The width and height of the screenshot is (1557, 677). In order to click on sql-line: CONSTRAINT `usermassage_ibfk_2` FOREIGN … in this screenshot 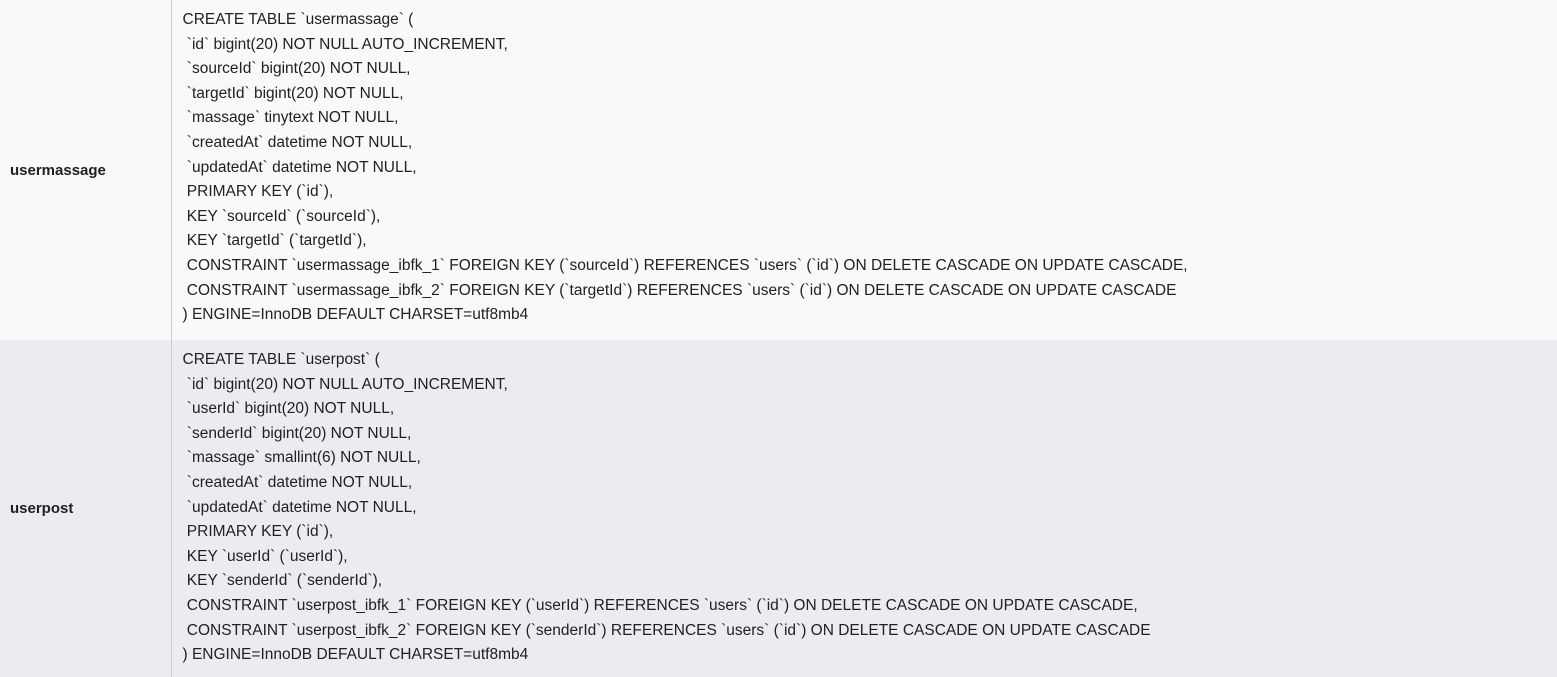, I will do `click(679, 290)`.